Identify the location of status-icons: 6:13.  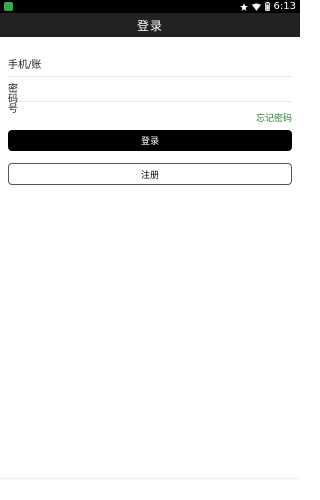
(267, 6).